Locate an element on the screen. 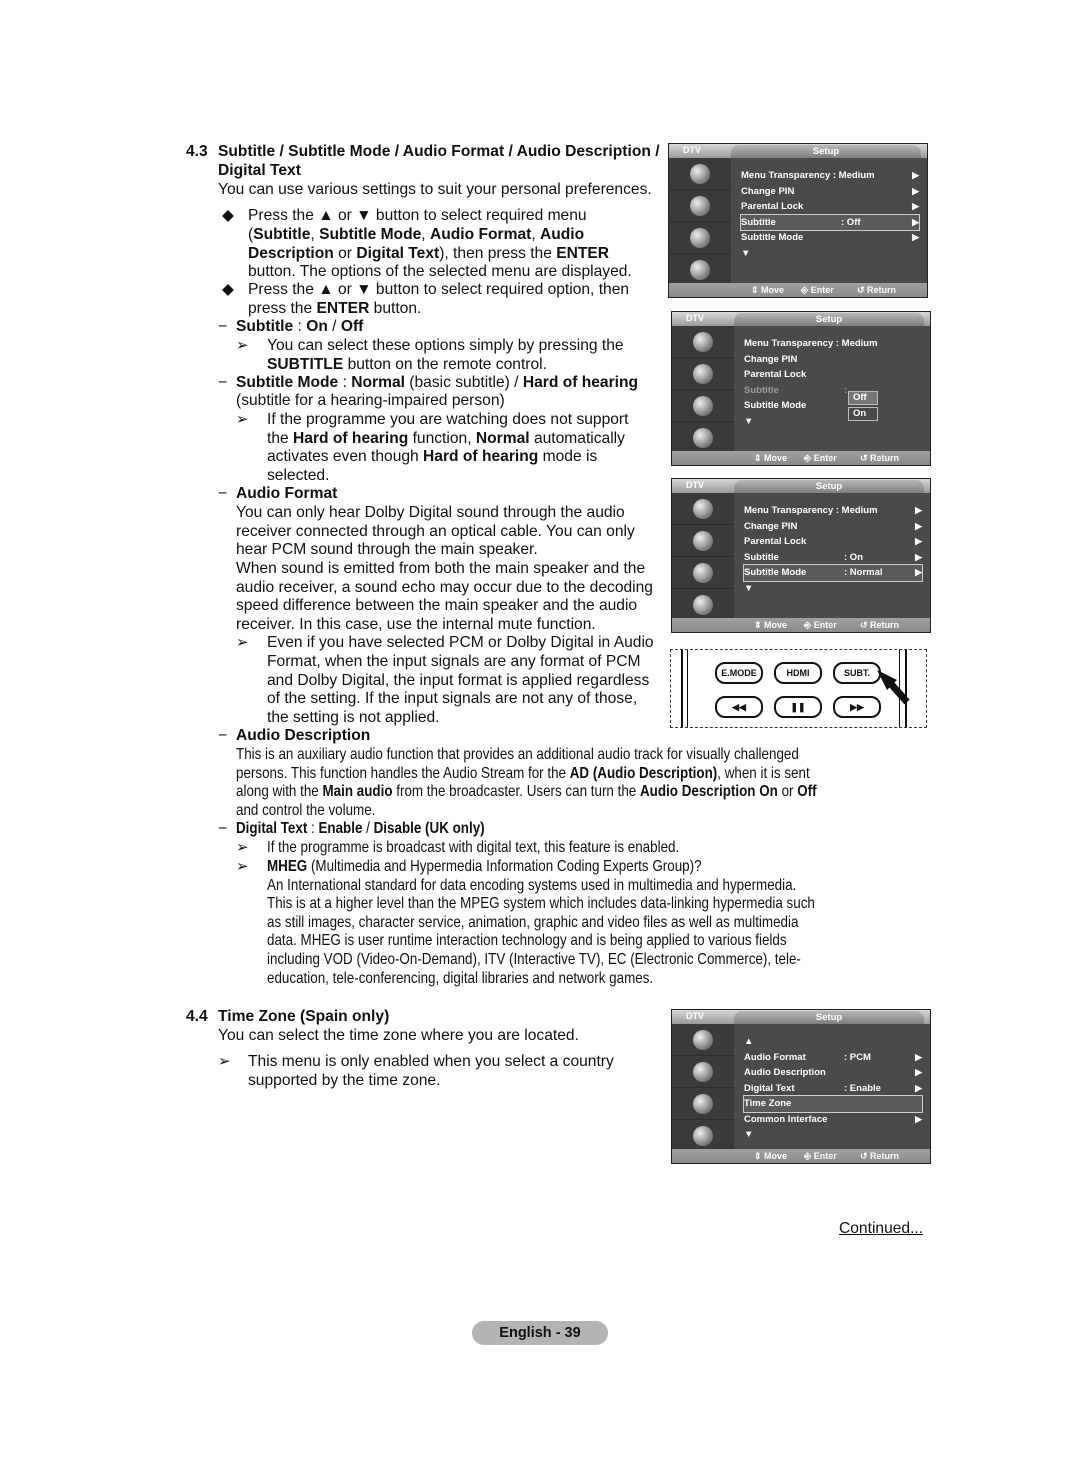 The image size is (1080, 1464). osd-menu-item: Change PIN is located at coordinates (833, 360).